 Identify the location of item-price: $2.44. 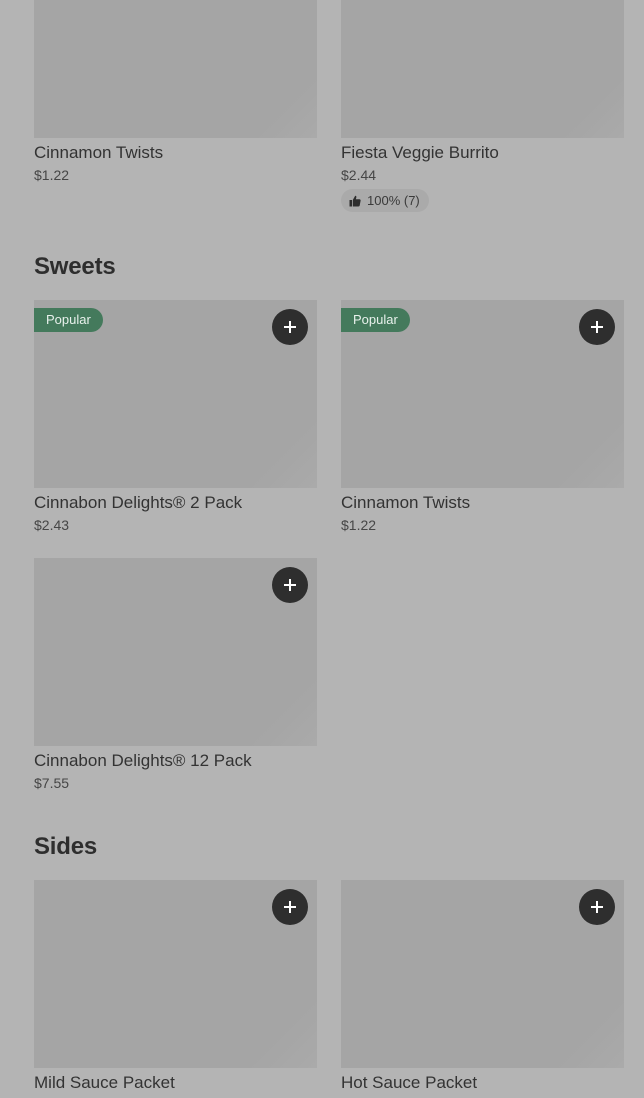
(359, 175).